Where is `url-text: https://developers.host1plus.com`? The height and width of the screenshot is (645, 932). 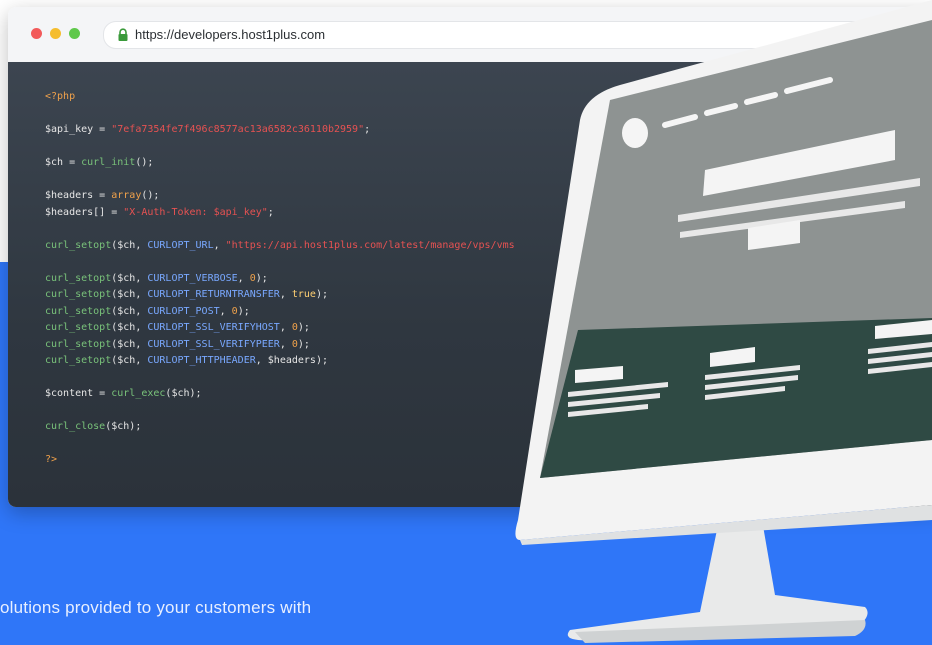 url-text: https://developers.host1plus.com is located at coordinates (230, 34).